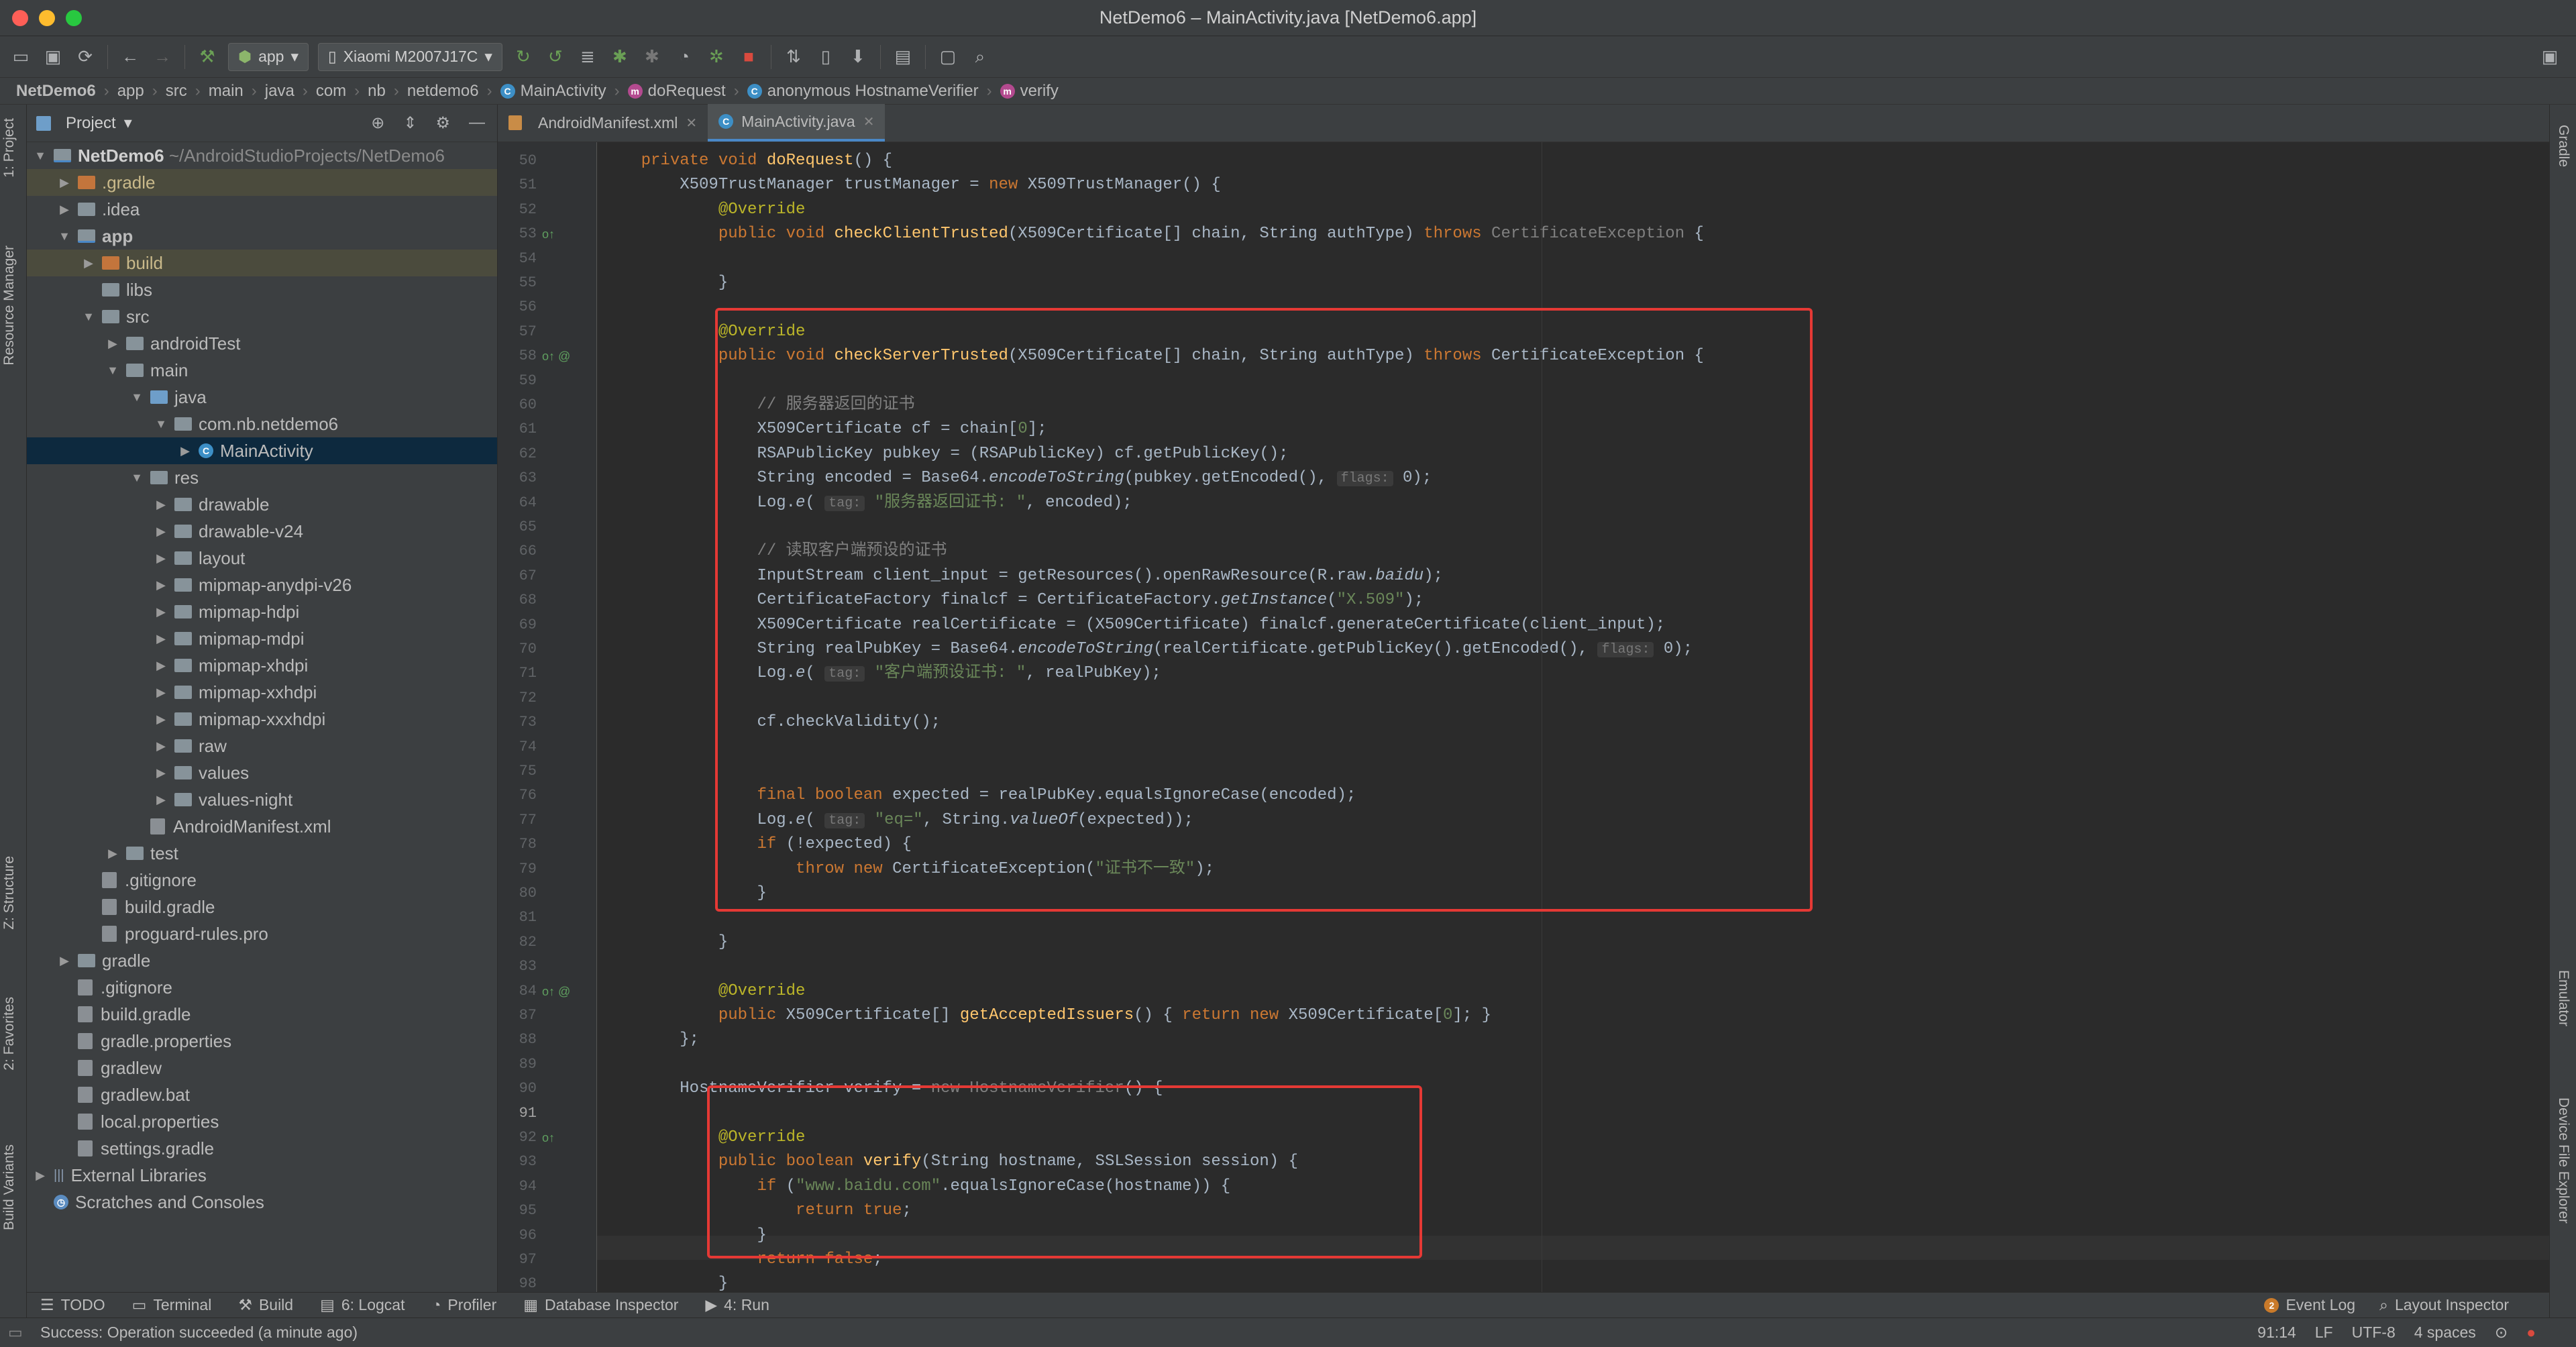 The height and width of the screenshot is (1347, 2576). Describe the element at coordinates (716, 57) in the screenshot. I see `run-with-coverage-icon: ✲` at that location.